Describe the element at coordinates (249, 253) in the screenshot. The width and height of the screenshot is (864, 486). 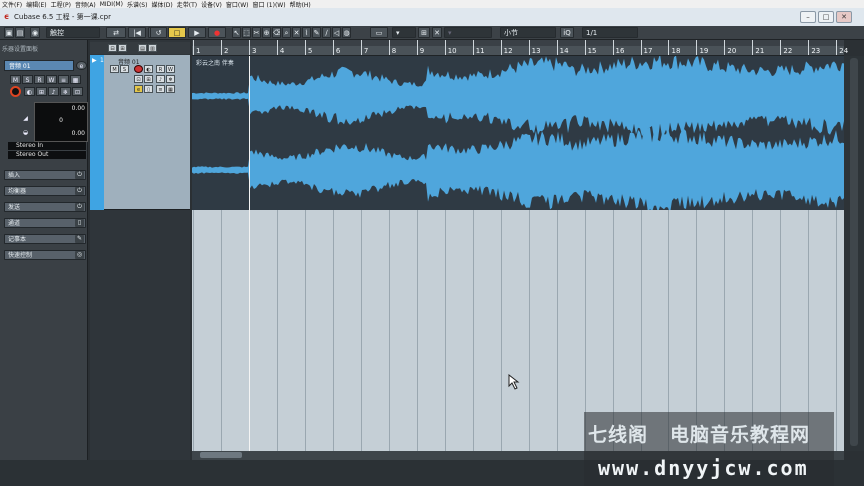
I see `project-cursor` at that location.